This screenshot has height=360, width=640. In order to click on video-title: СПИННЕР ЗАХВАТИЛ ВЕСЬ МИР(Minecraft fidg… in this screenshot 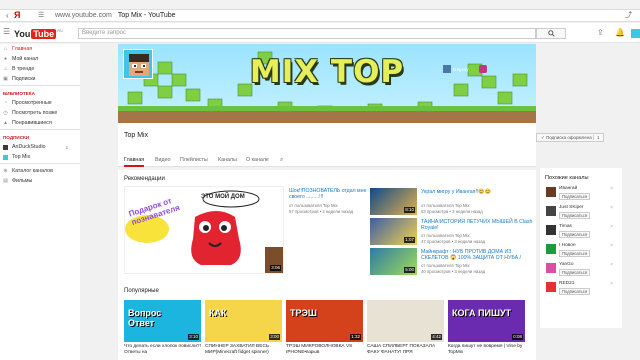, I will do `click(243, 349)`.